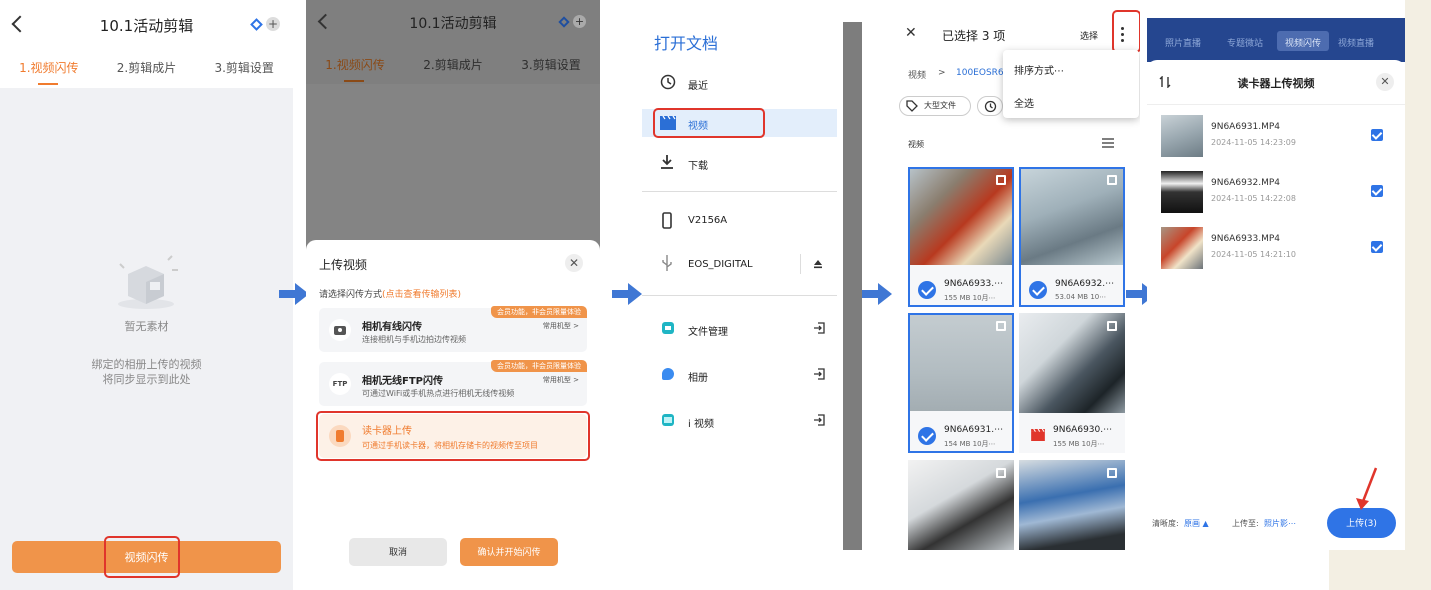  I want to click on album-icon, so click(668, 374).